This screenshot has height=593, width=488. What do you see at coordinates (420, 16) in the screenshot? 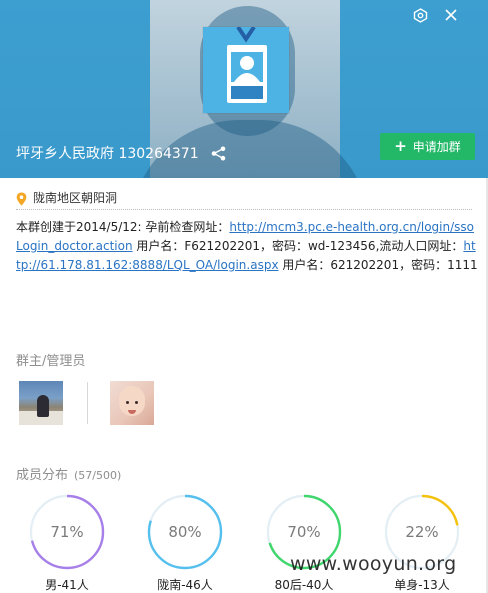
I see `settings-icon` at bounding box center [420, 16].